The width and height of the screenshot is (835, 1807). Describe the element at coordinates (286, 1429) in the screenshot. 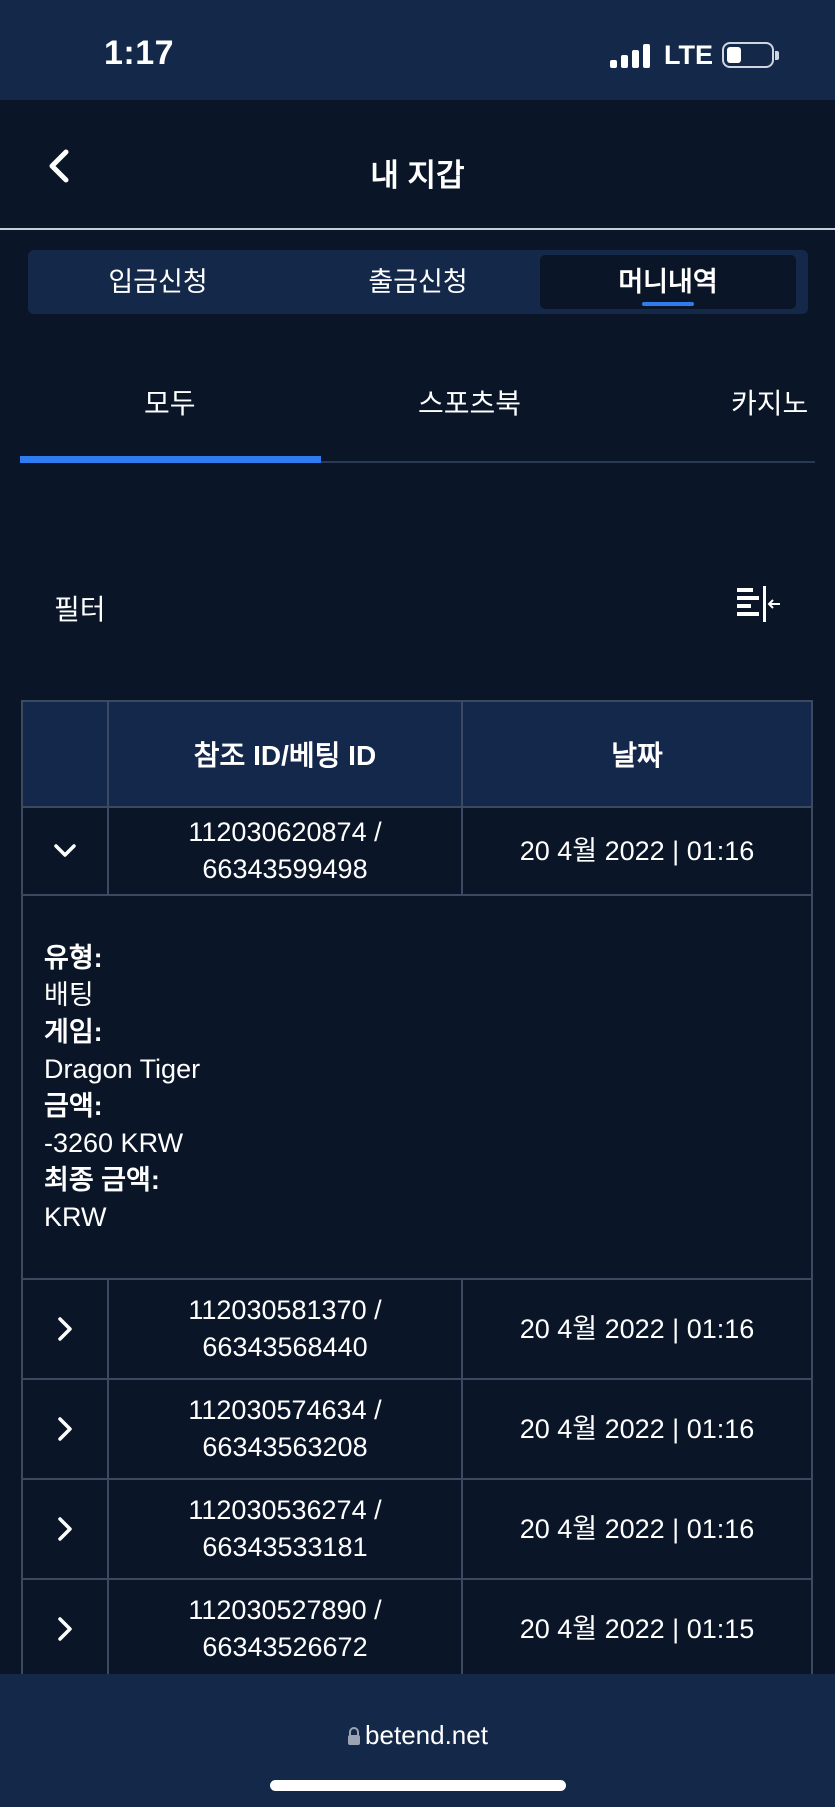

I see `reference-id-cell: 112030574634 / 66343563208` at that location.